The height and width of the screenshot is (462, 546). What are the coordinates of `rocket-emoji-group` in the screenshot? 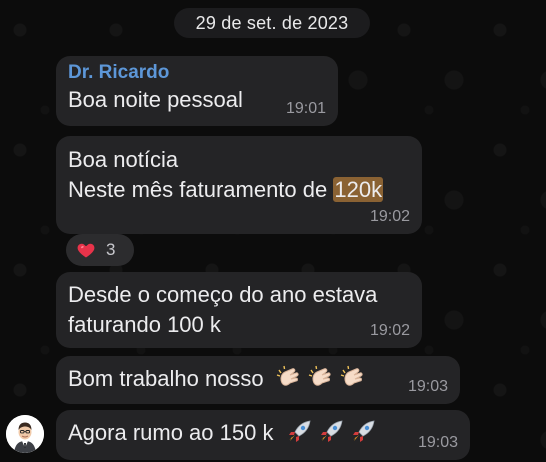 It's located at (332, 432).